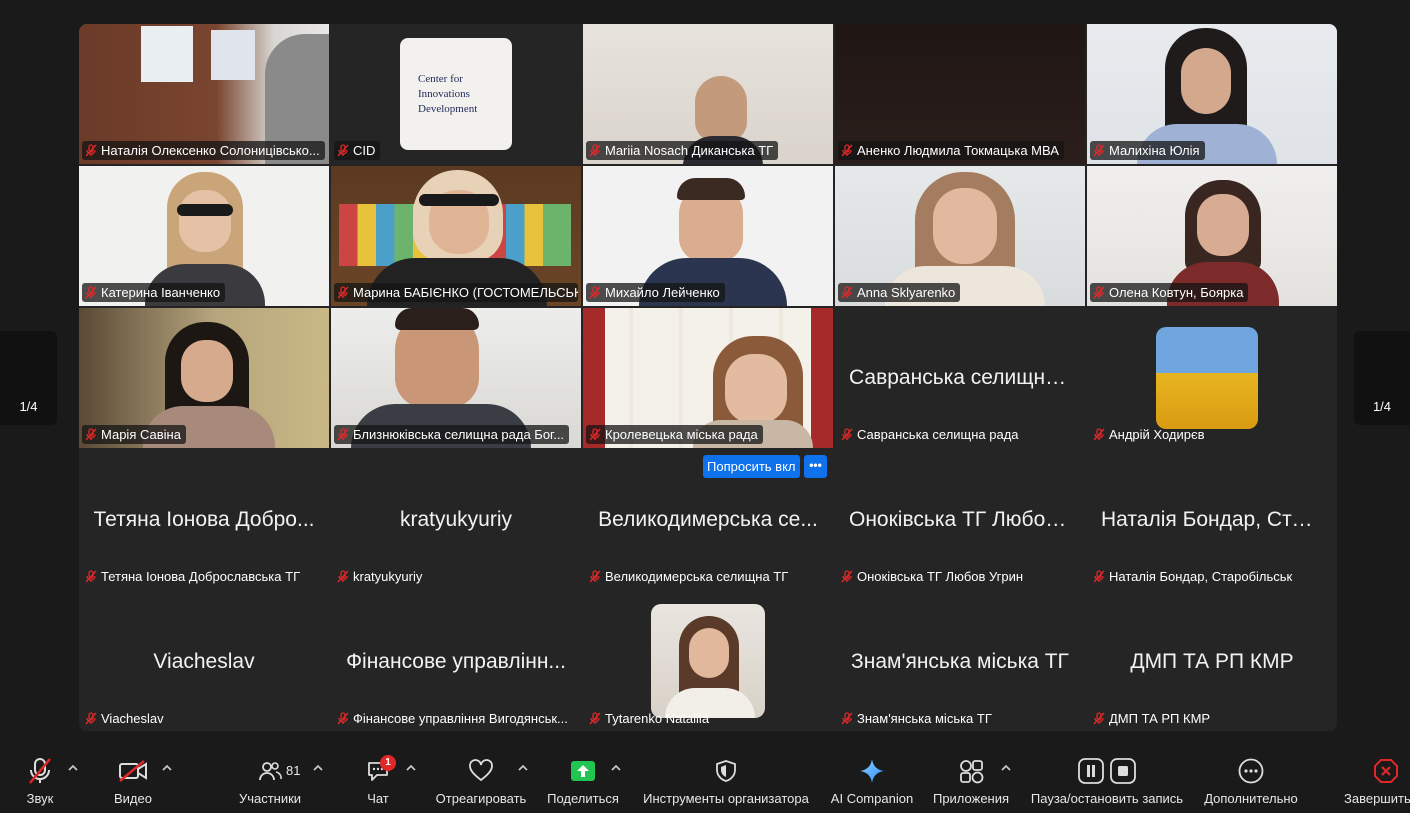 This screenshot has width=1410, height=813. I want to click on video-tile: Олена Ковтун, Боярка, so click(1212, 236).